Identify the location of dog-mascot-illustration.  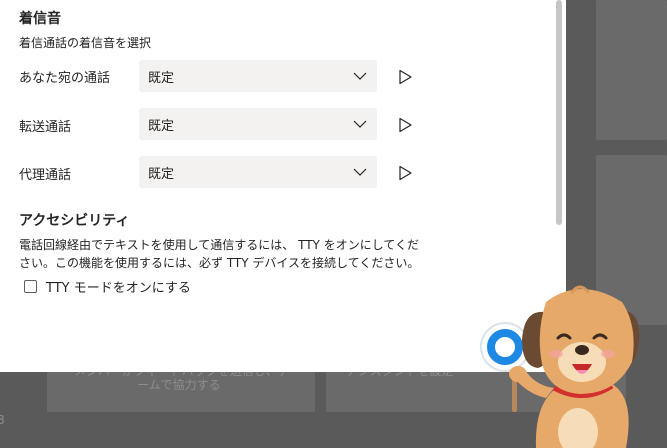
(560, 366).